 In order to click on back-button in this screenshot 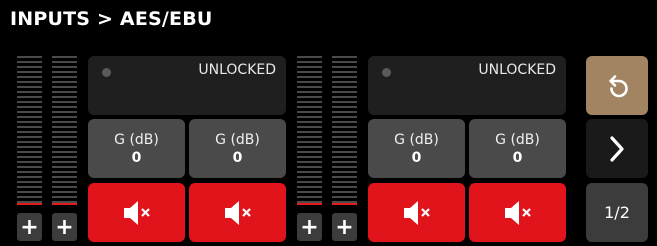, I will do `click(617, 85)`.